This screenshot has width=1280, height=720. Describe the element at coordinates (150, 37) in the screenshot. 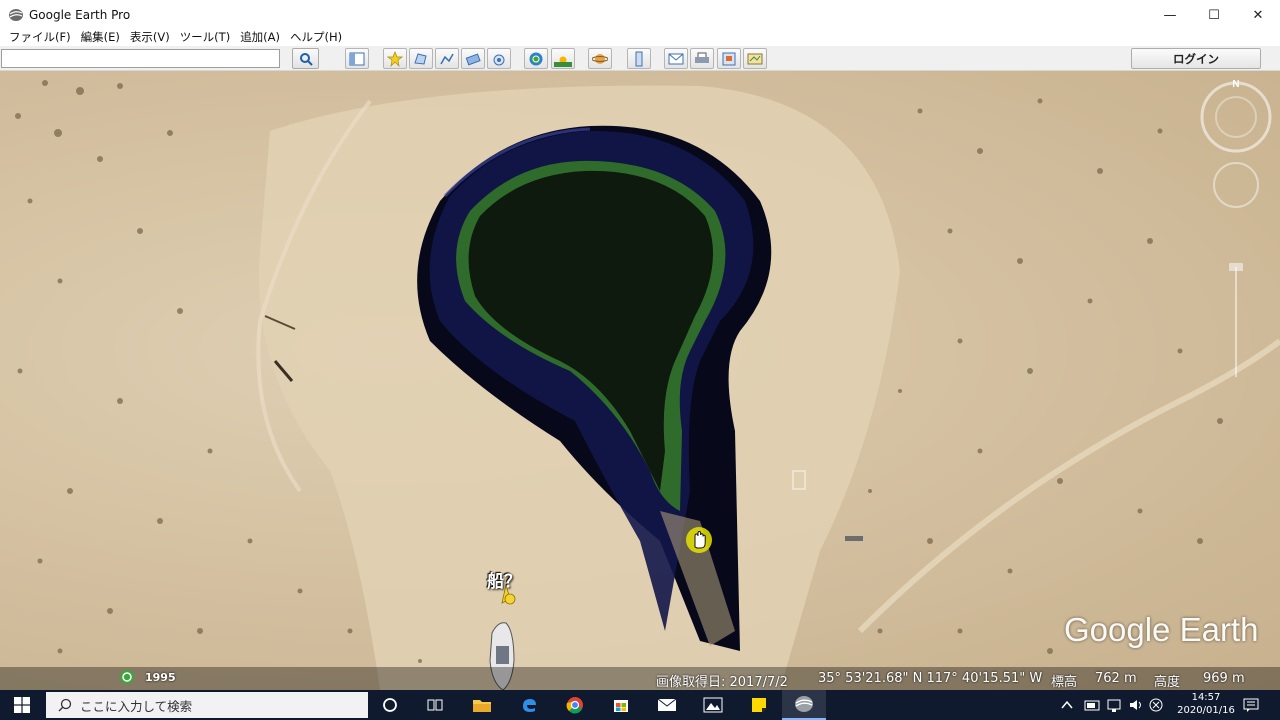

I see `menu-view: 表示(V)` at that location.